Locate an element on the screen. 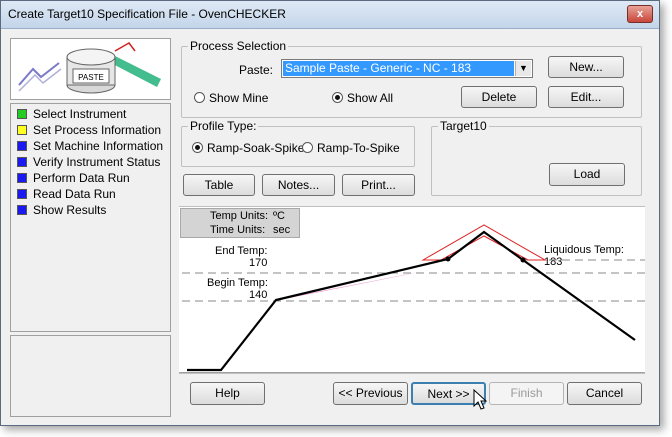  peak-end-point is located at coordinates (523, 260).